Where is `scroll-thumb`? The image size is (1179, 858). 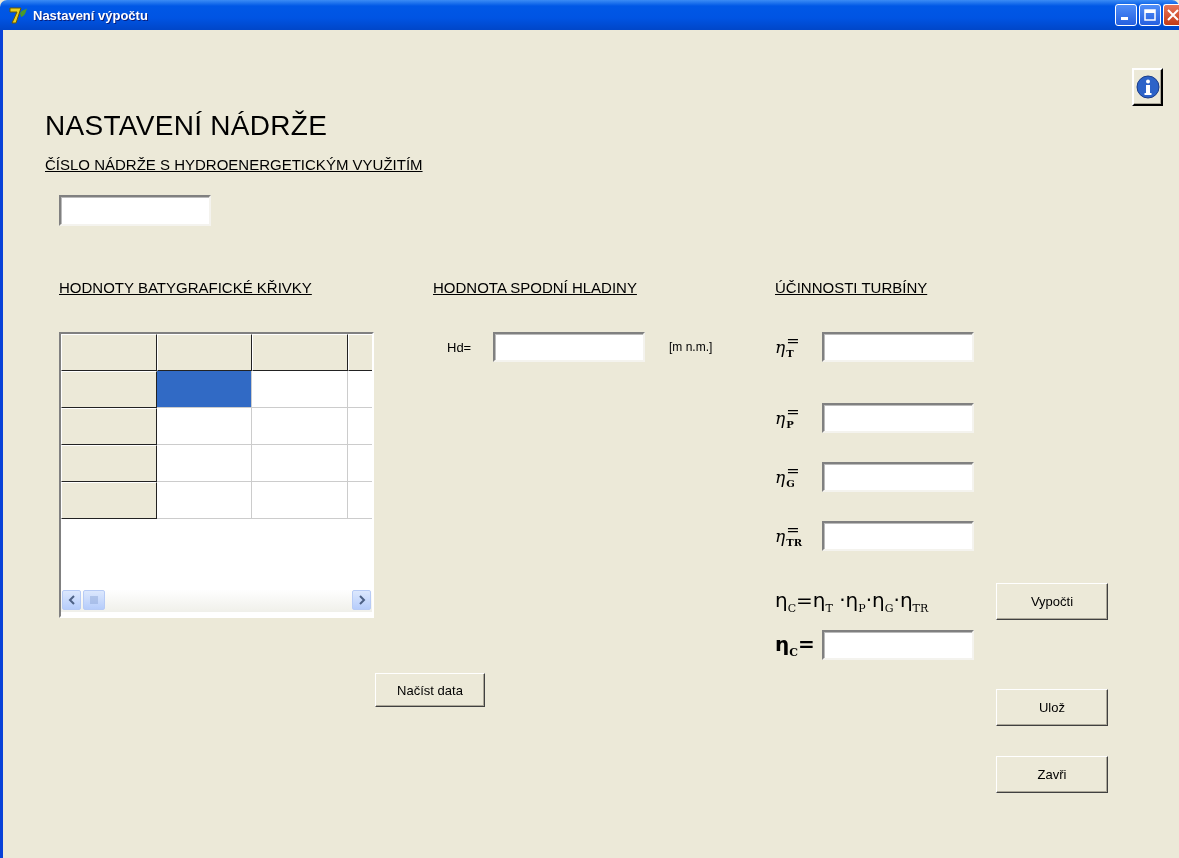 scroll-thumb is located at coordinates (94, 600).